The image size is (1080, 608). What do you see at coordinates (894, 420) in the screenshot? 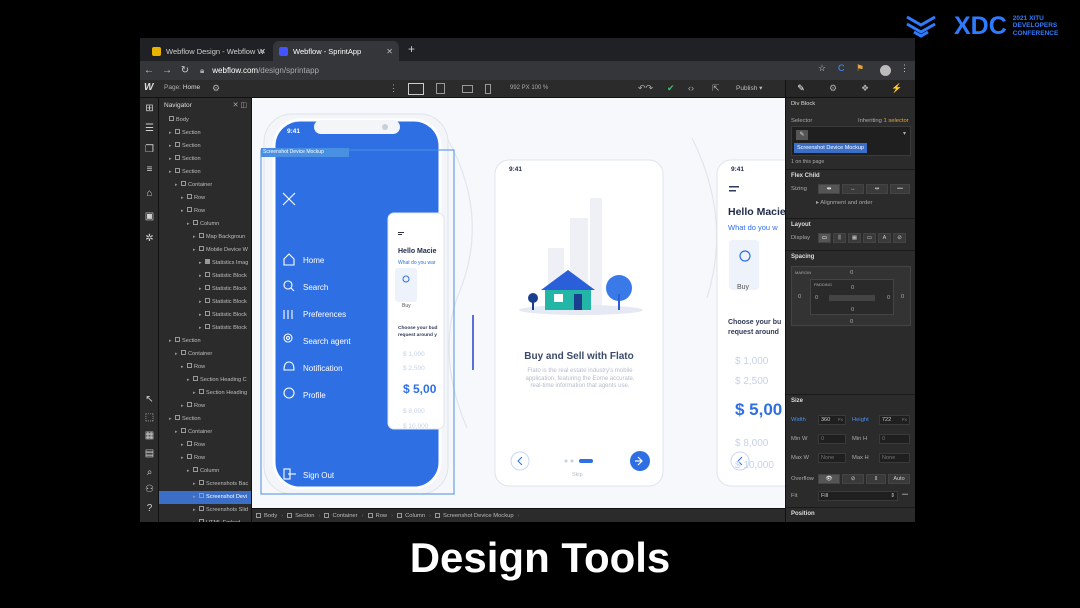
I see `height-input: 722 PX` at bounding box center [894, 420].